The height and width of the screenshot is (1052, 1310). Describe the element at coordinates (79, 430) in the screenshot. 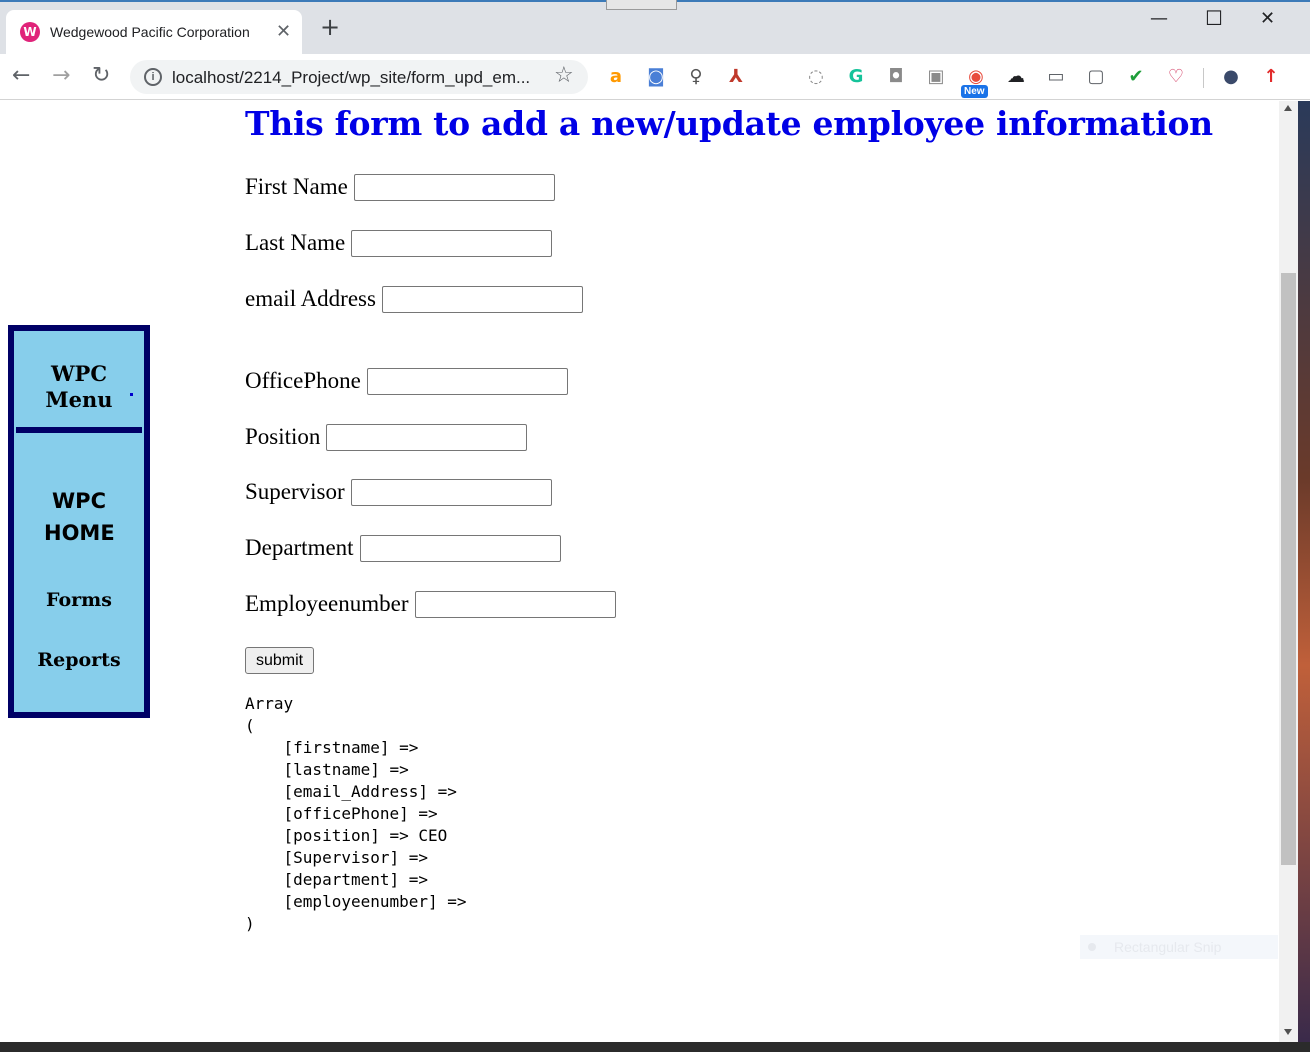

I see `menu-divider` at that location.